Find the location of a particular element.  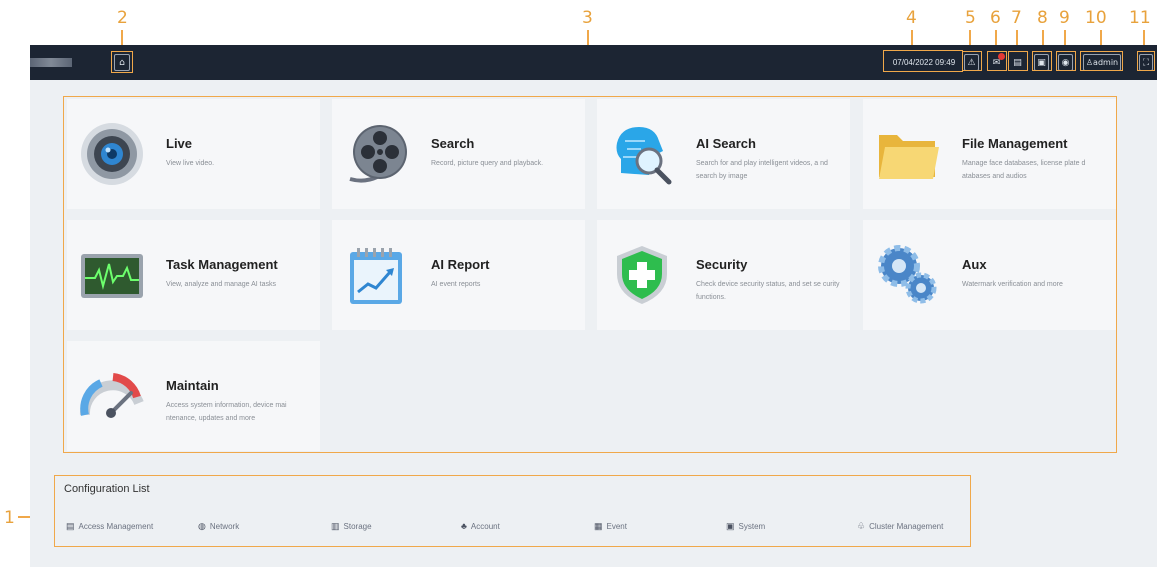

highlight-fullscreen is located at coordinates (1146, 61).